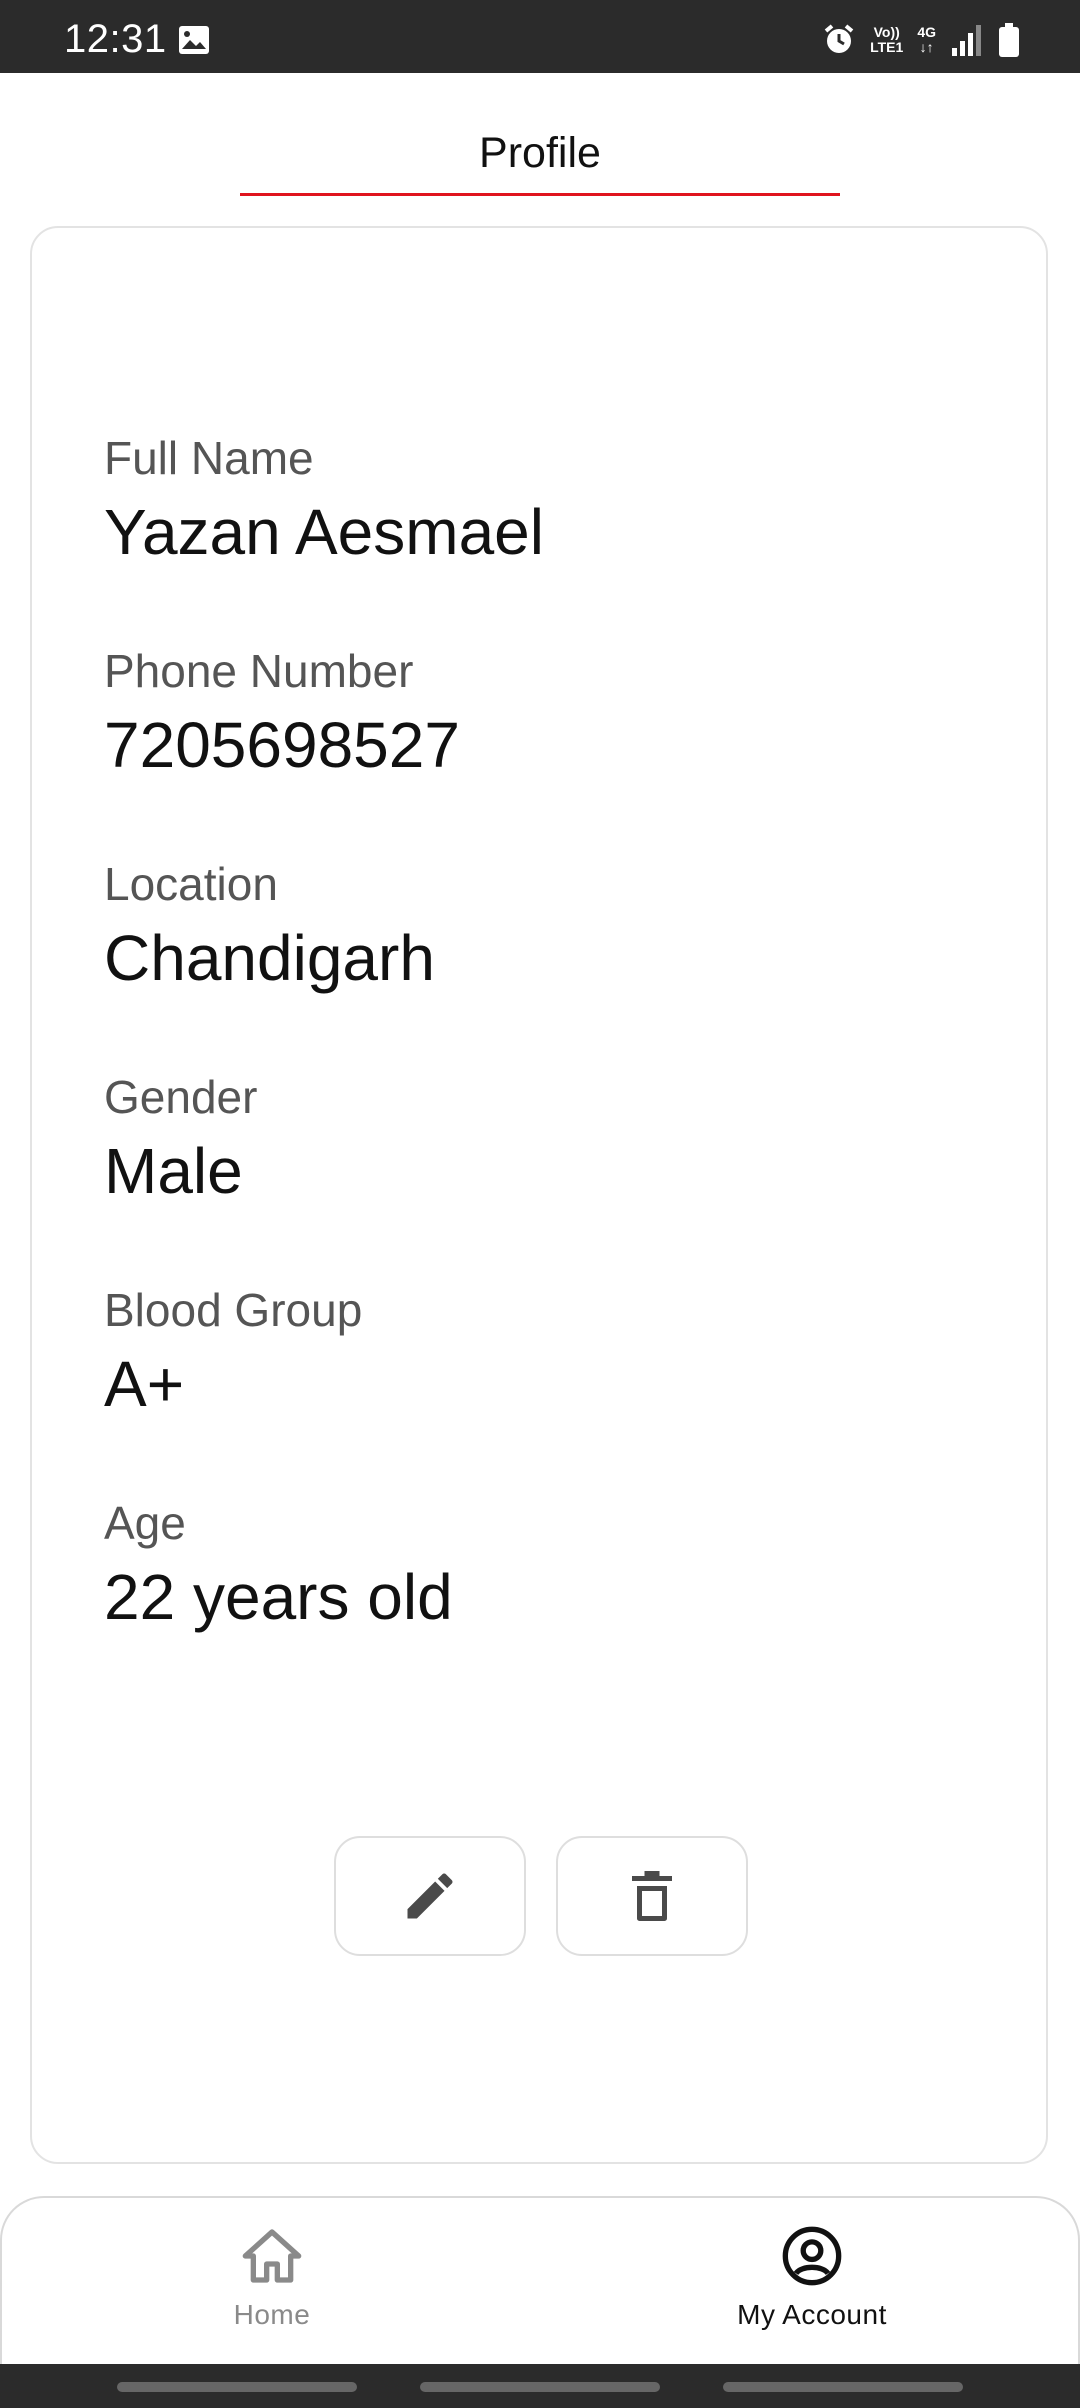  I want to click on gesture-pill-left, so click(237, 2387).